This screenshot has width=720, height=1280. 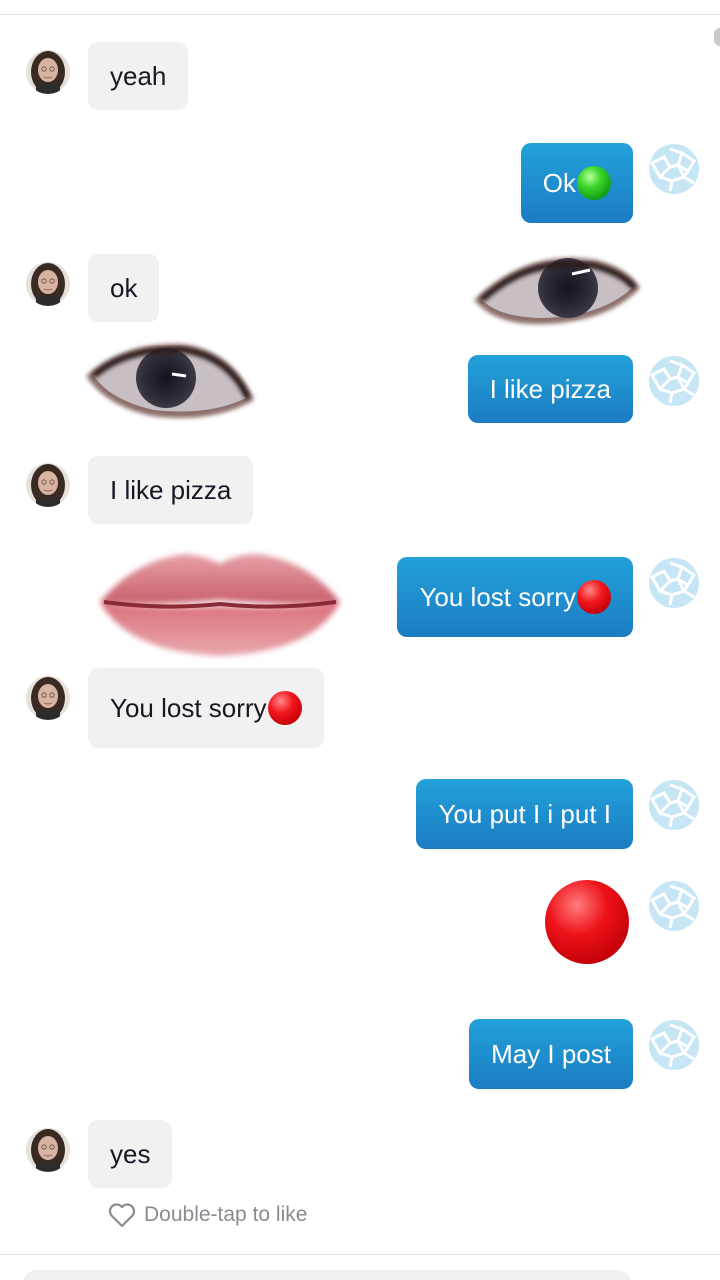 I want to click on message-text: ok, so click(x=124, y=288).